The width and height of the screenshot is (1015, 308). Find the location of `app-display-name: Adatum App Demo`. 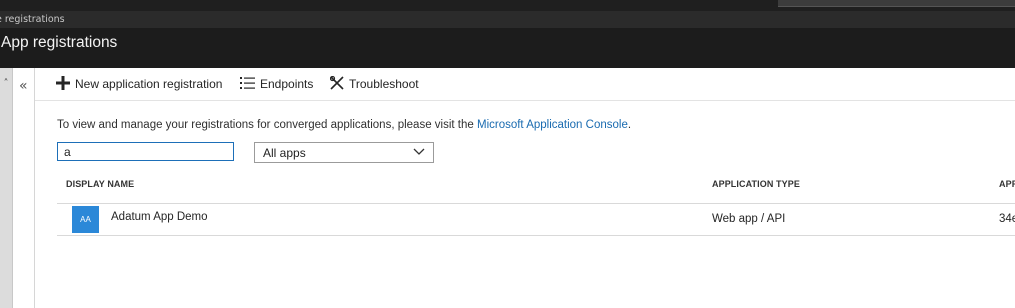

app-display-name: Adatum App Demo is located at coordinates (159, 217).